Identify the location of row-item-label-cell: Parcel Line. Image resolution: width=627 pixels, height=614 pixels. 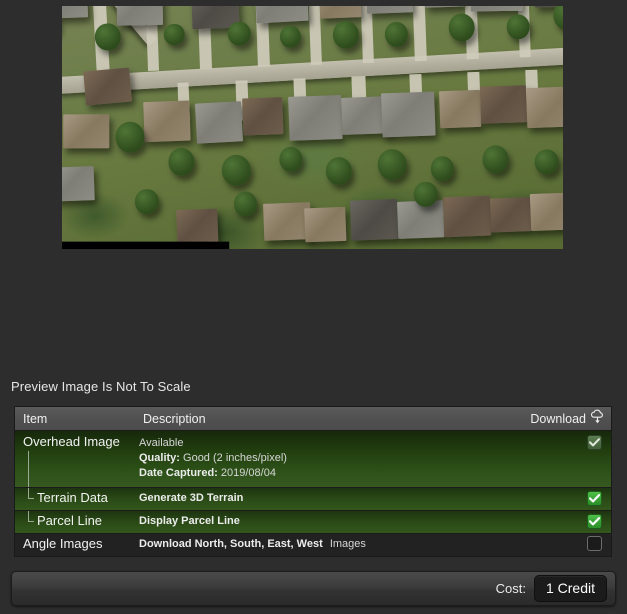
(77, 522).